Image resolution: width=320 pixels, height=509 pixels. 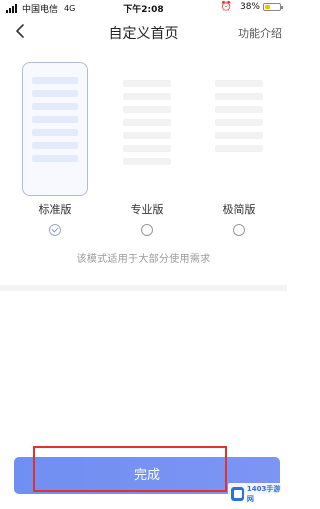 I want to click on watermark: 1403手游网, so click(x=256, y=494).